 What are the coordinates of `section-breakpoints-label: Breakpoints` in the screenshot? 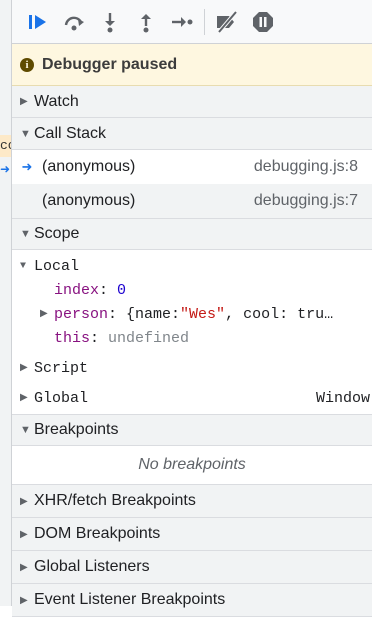 It's located at (76, 429).